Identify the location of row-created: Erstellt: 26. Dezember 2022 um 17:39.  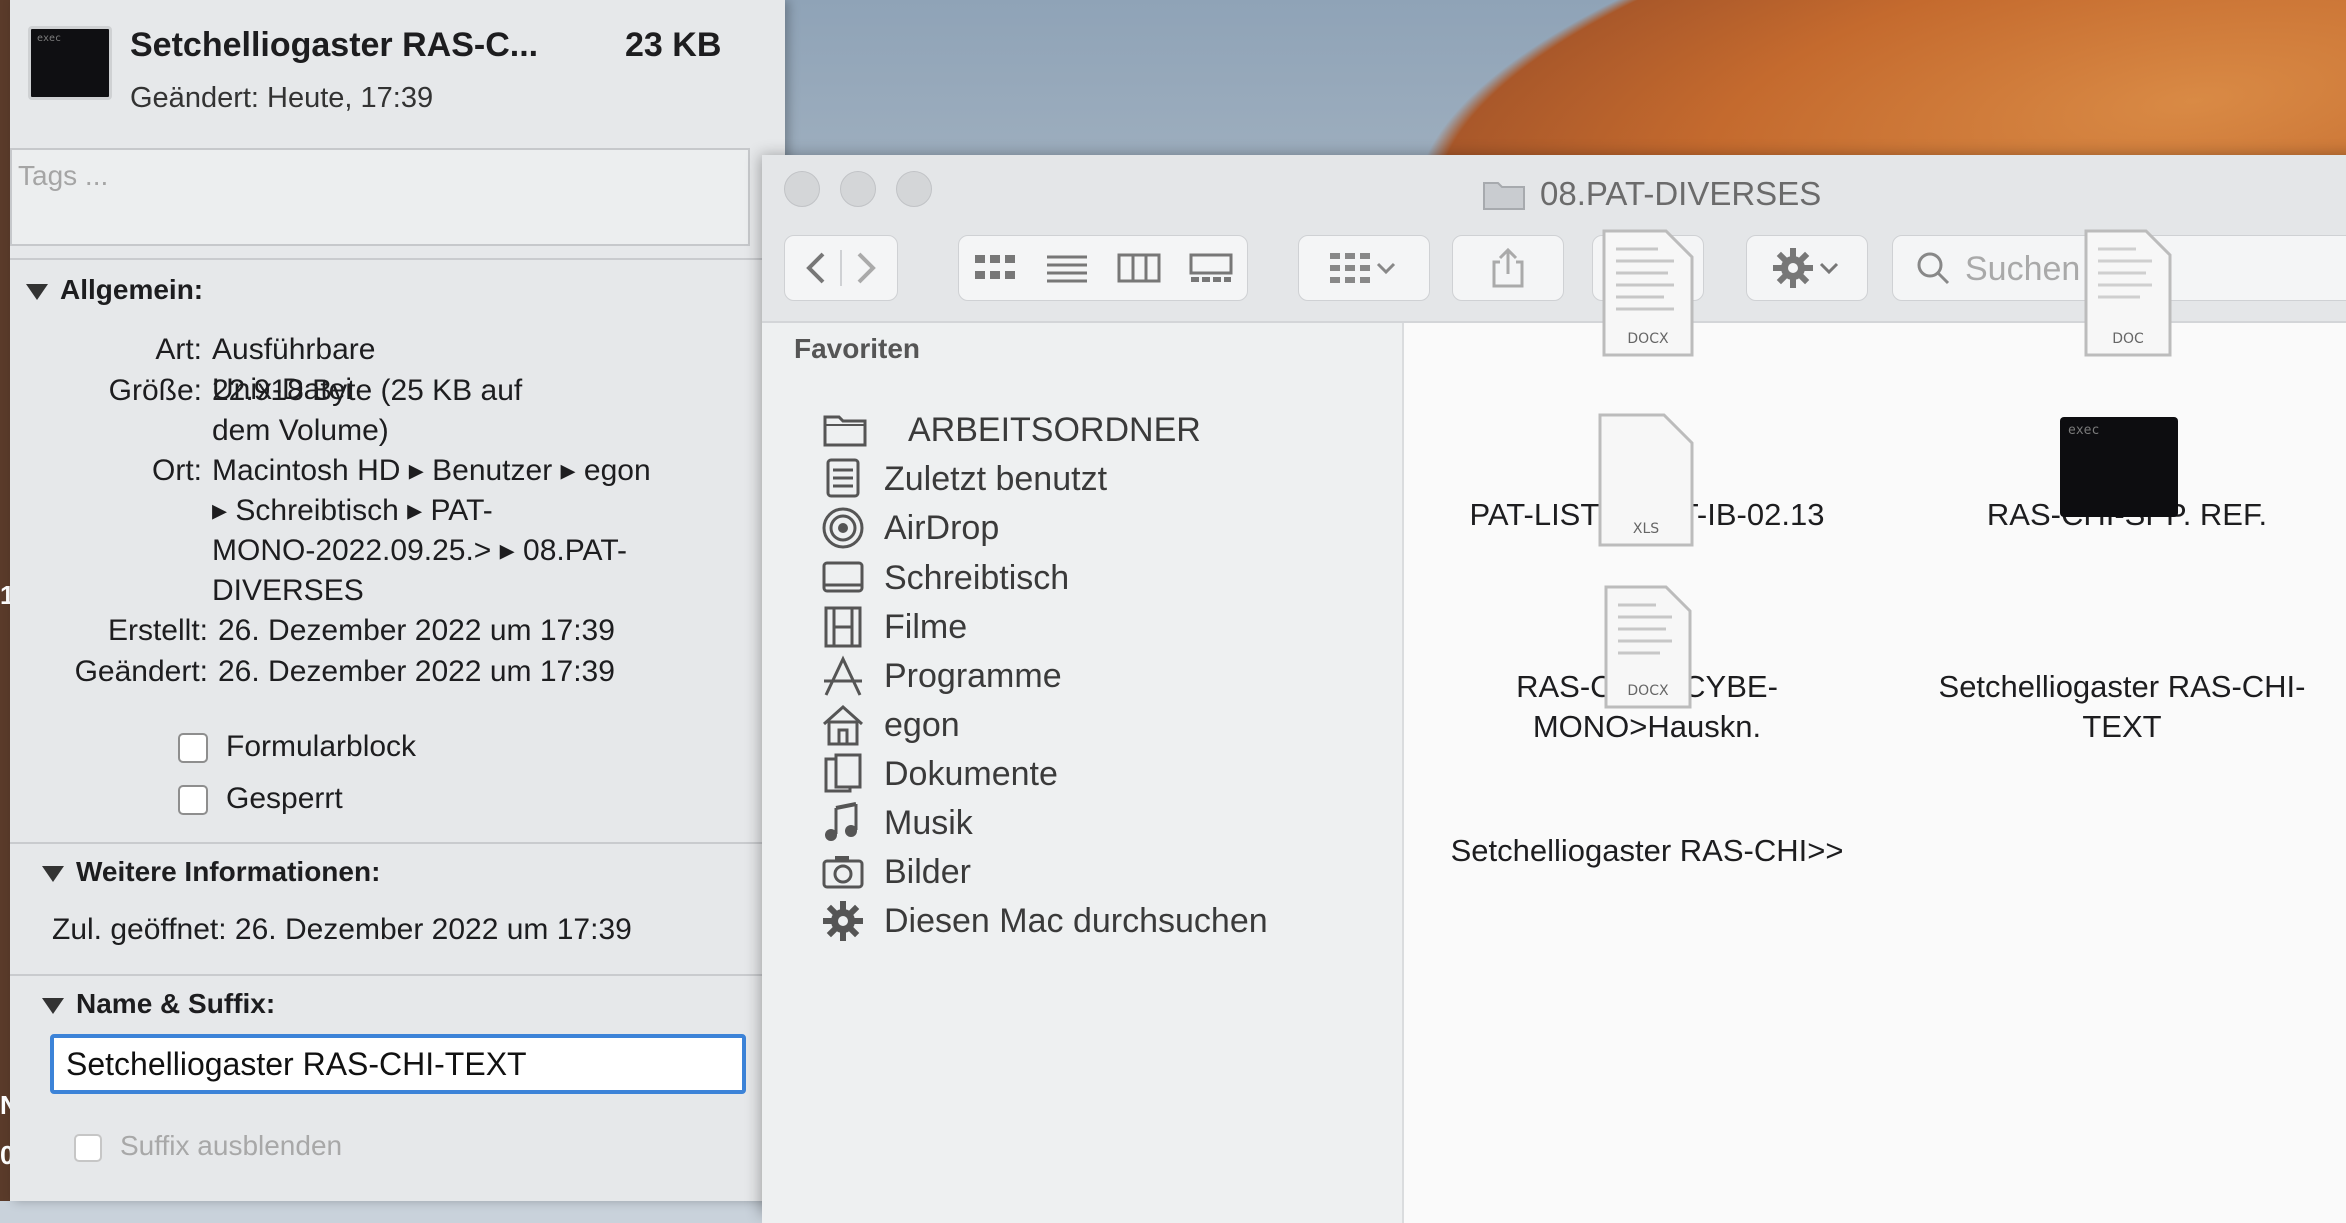
(312, 631).